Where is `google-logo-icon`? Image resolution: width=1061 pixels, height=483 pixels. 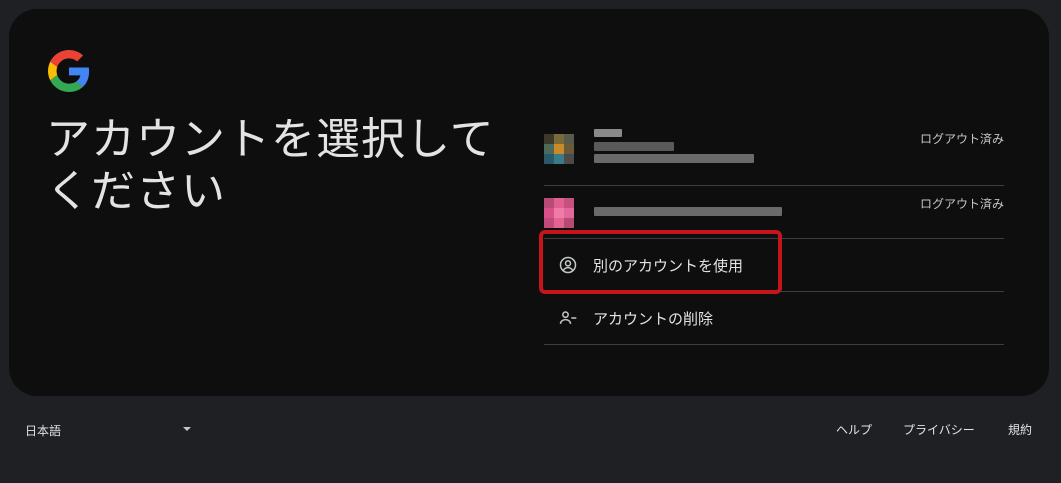 google-logo-icon is located at coordinates (69, 71).